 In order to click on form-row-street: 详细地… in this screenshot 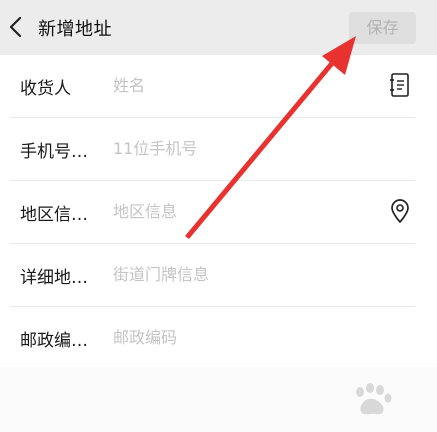, I will do `click(212, 275)`.